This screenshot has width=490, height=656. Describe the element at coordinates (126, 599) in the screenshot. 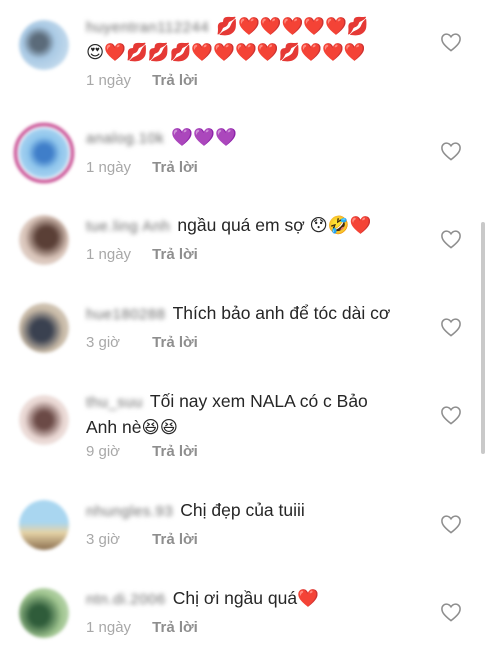

I see `comment-username: ntn.di.2006` at that location.